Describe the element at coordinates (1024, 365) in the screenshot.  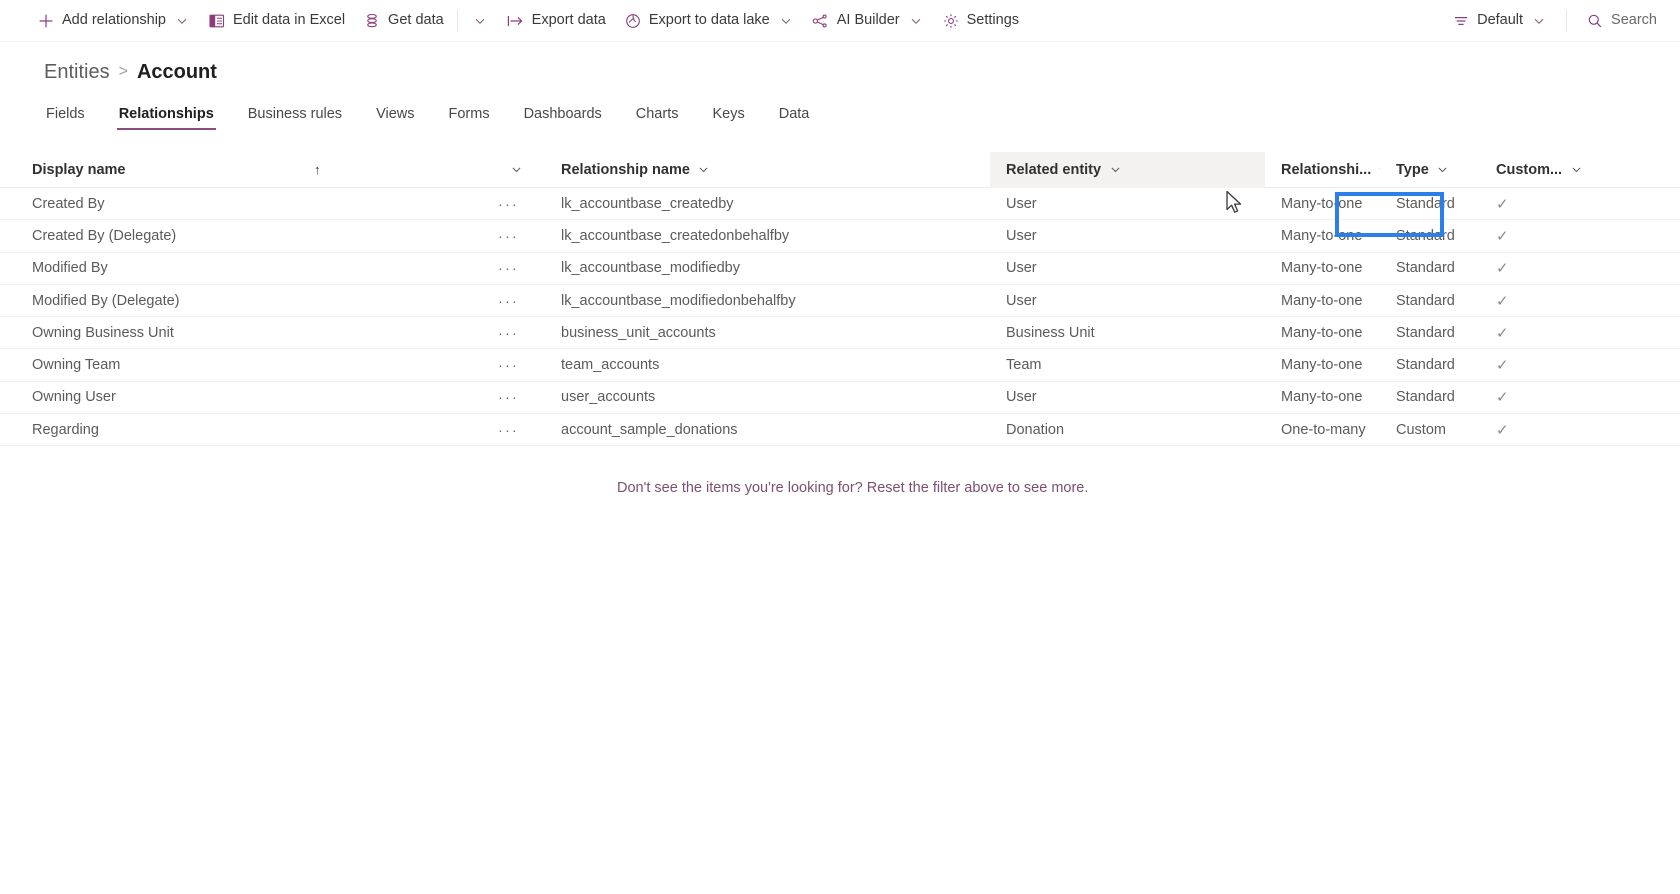
I see `cell-related-entity: Team` at that location.